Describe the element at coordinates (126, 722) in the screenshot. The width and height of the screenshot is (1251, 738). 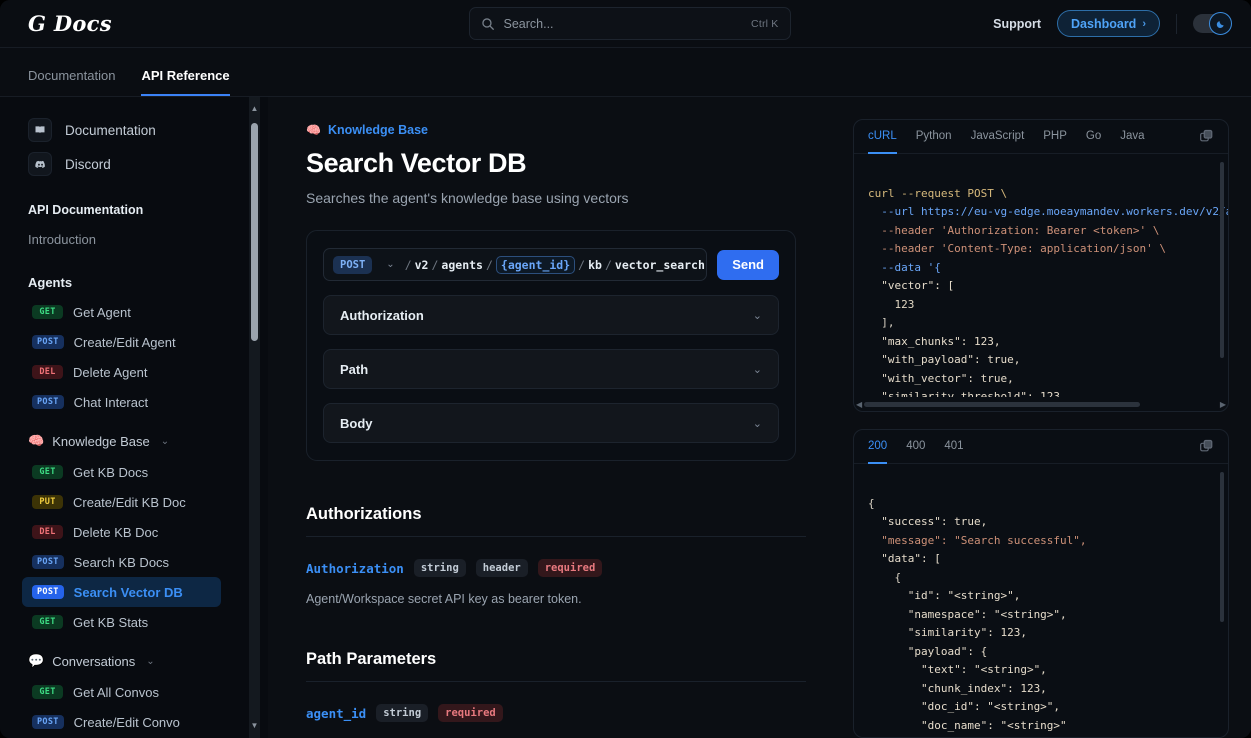
I see `sidebar-label: Create/Edit Convo` at that location.